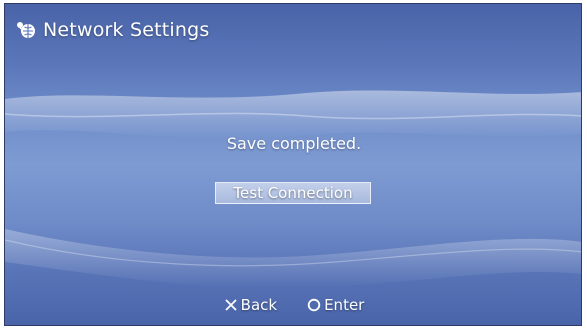 The height and width of the screenshot is (331, 587). I want to click on network-globe-icon, so click(26, 30).